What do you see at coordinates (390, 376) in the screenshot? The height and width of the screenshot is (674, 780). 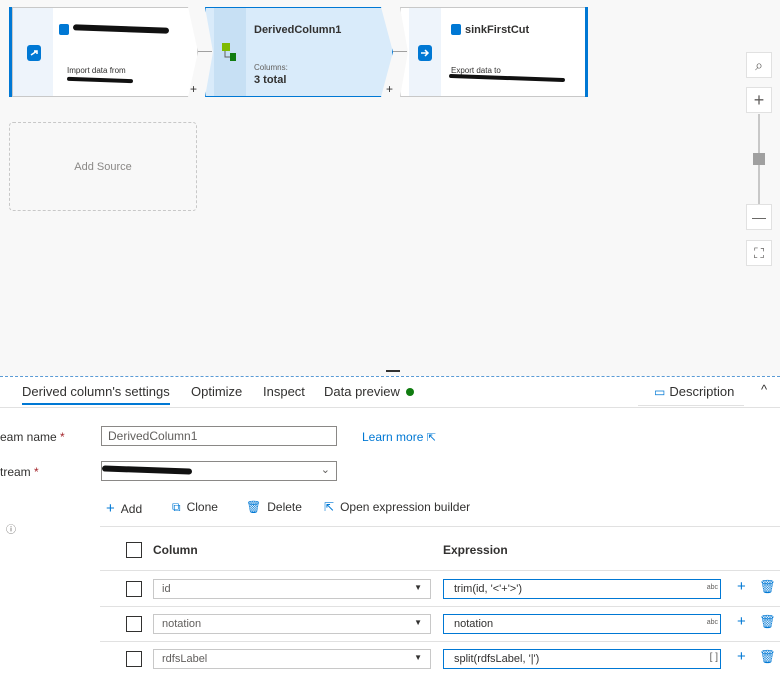 I see `panel-divider` at bounding box center [390, 376].